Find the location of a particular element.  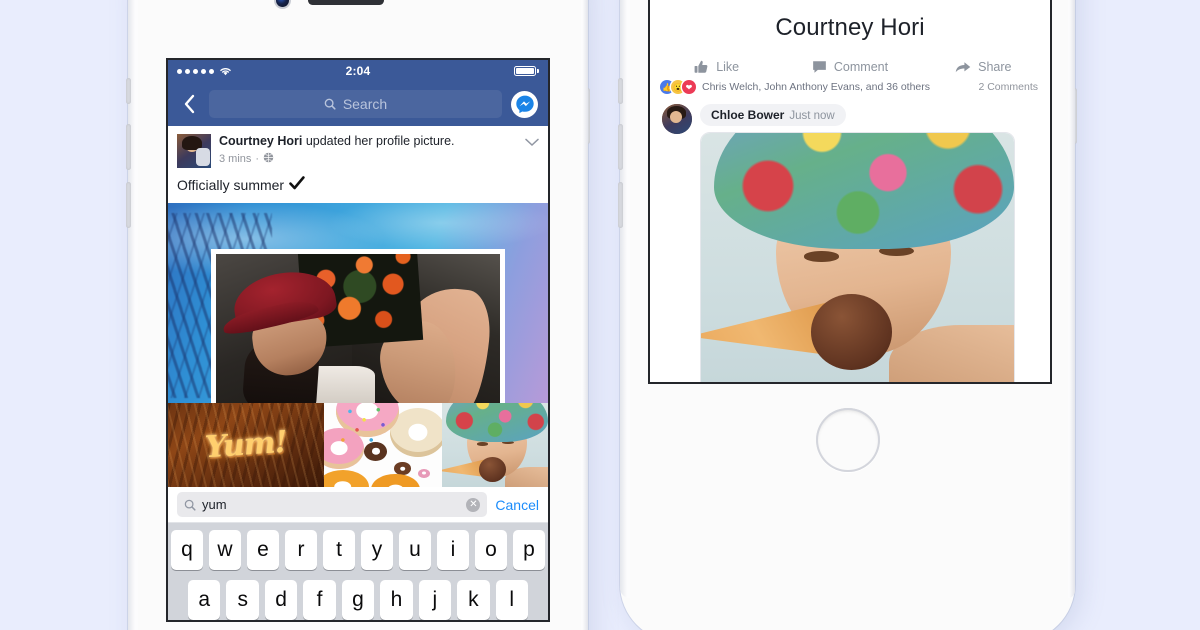

gif-result-kid-ice-cream is located at coordinates (494, 445).